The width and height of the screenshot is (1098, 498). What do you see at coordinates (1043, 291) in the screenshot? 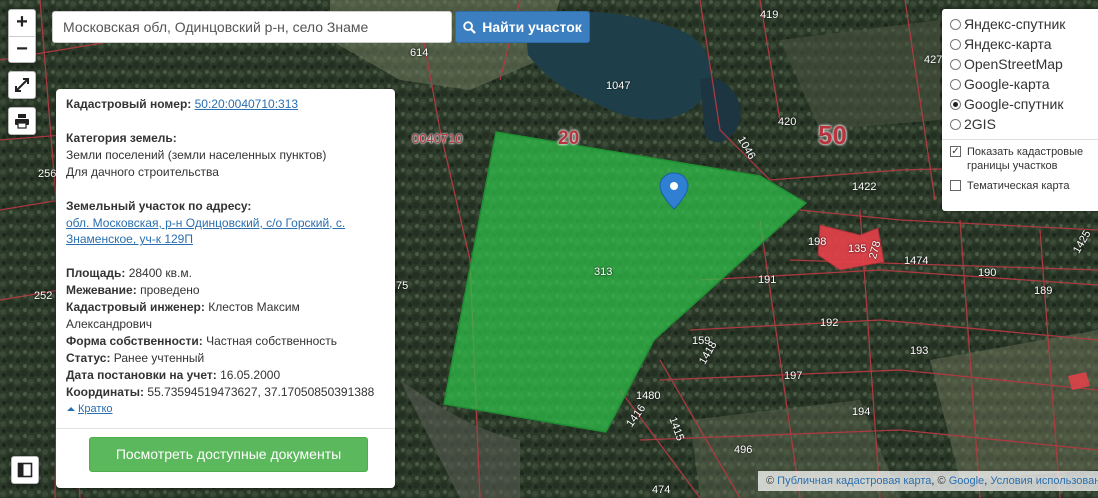
I see `parcel-number: 189` at bounding box center [1043, 291].